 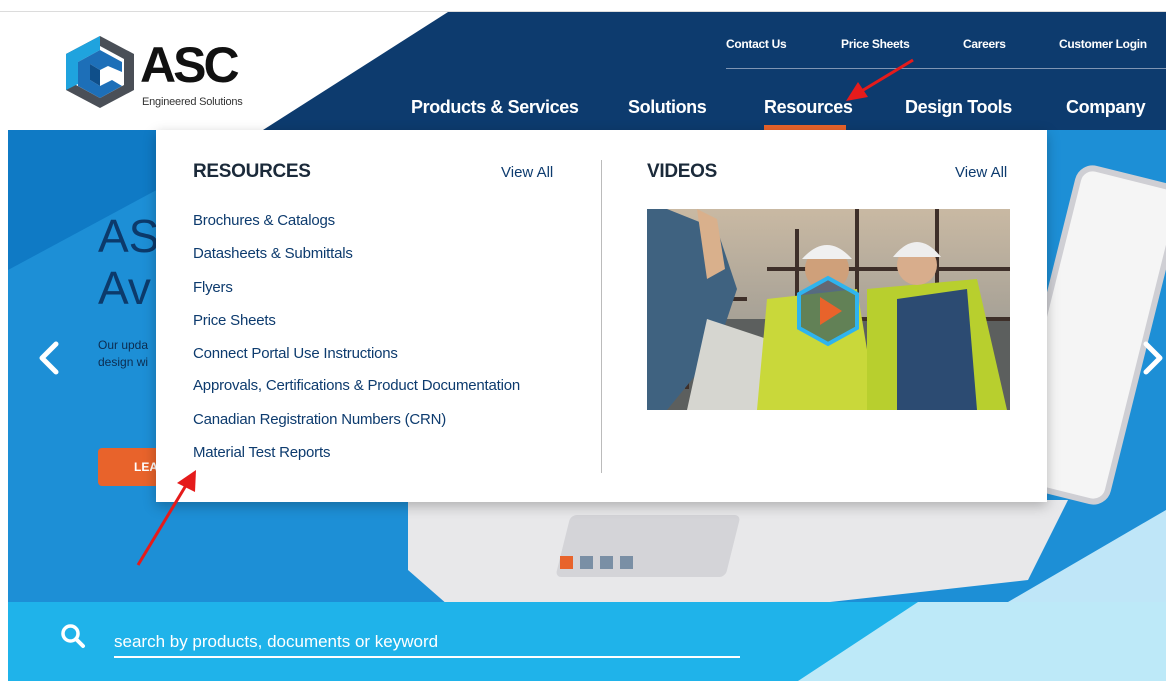 I want to click on resources-heading: RESOURCES, so click(x=252, y=171).